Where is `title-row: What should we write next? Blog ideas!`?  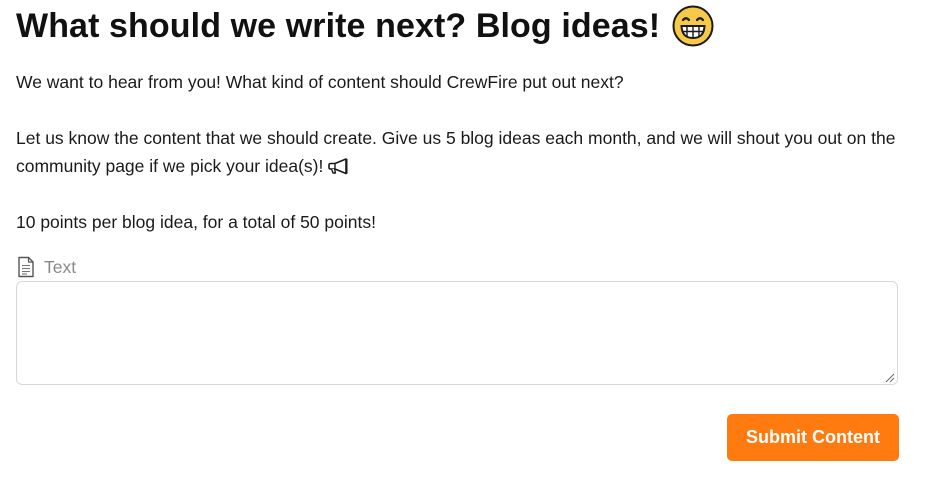 title-row: What should we write next? Blog ideas! is located at coordinates (458, 26).